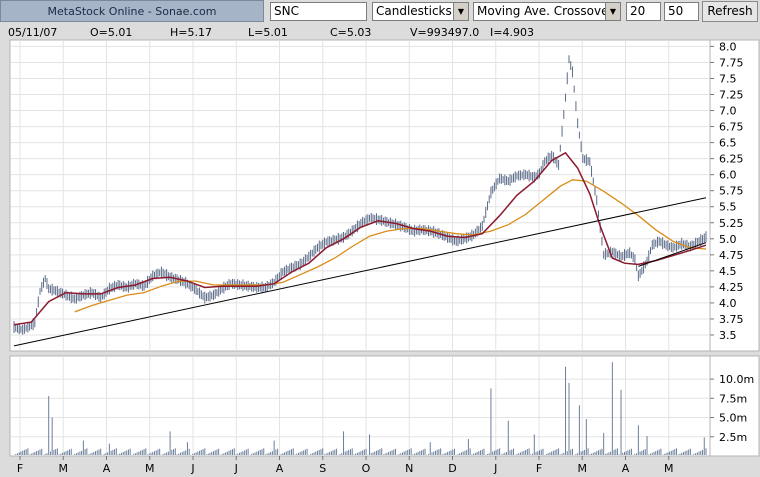 This screenshot has width=760, height=477. Describe the element at coordinates (409, 468) in the screenshot. I see `x-tick-label: N` at that location.